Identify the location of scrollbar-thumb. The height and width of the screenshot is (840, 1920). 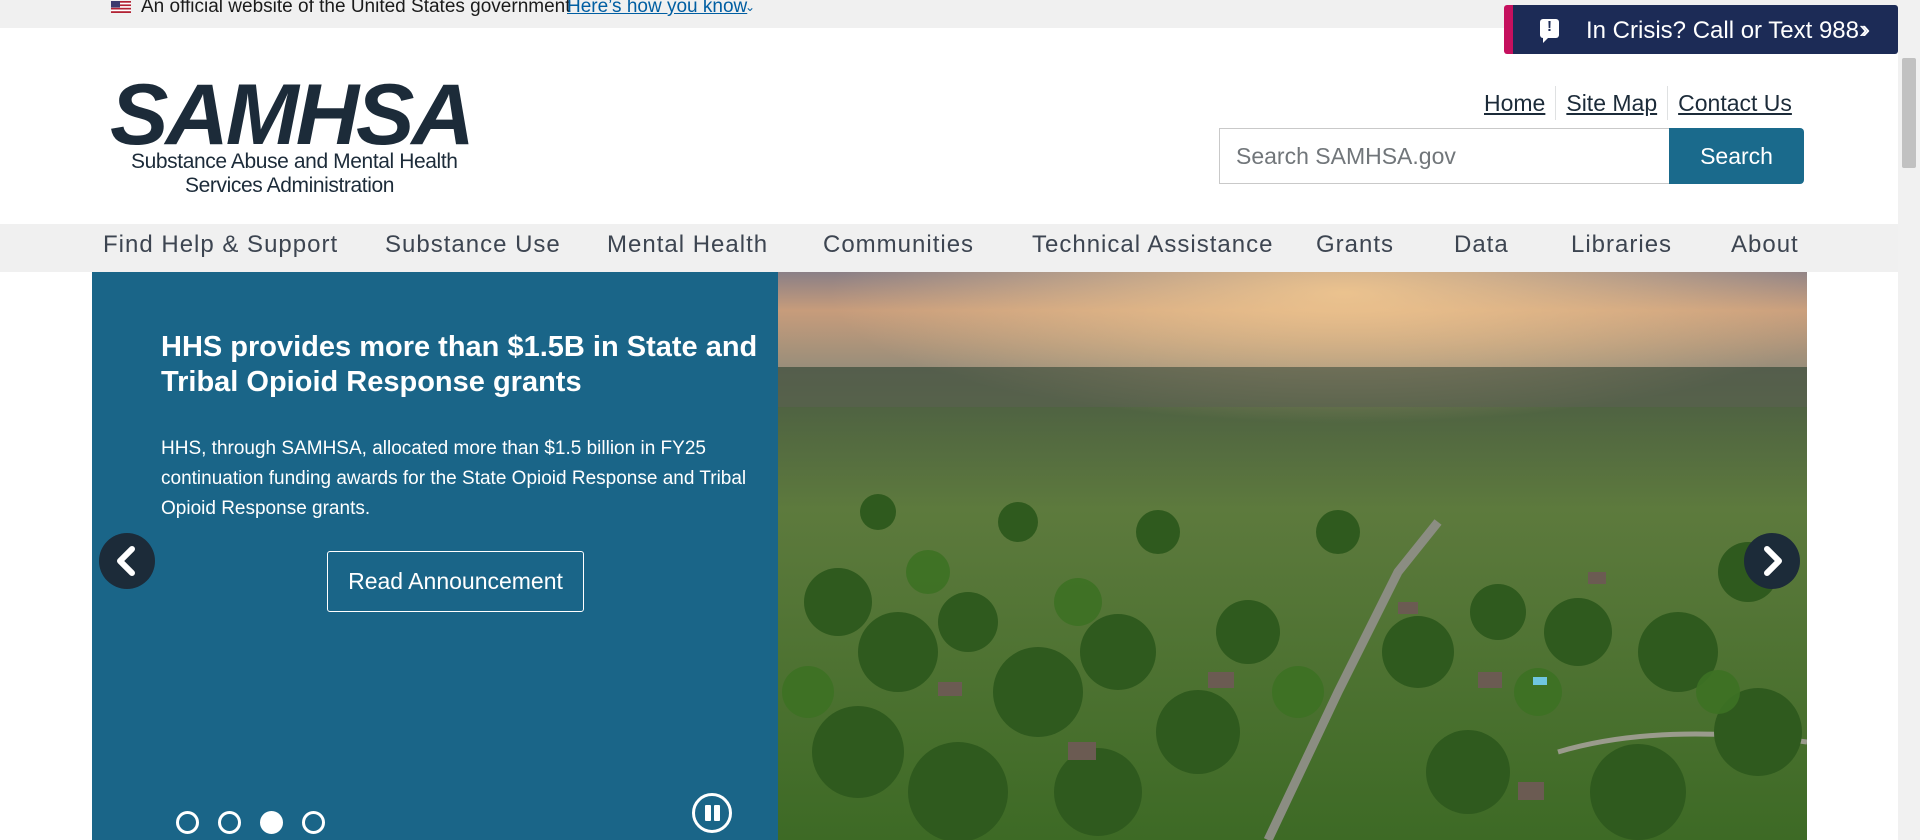
(1909, 113).